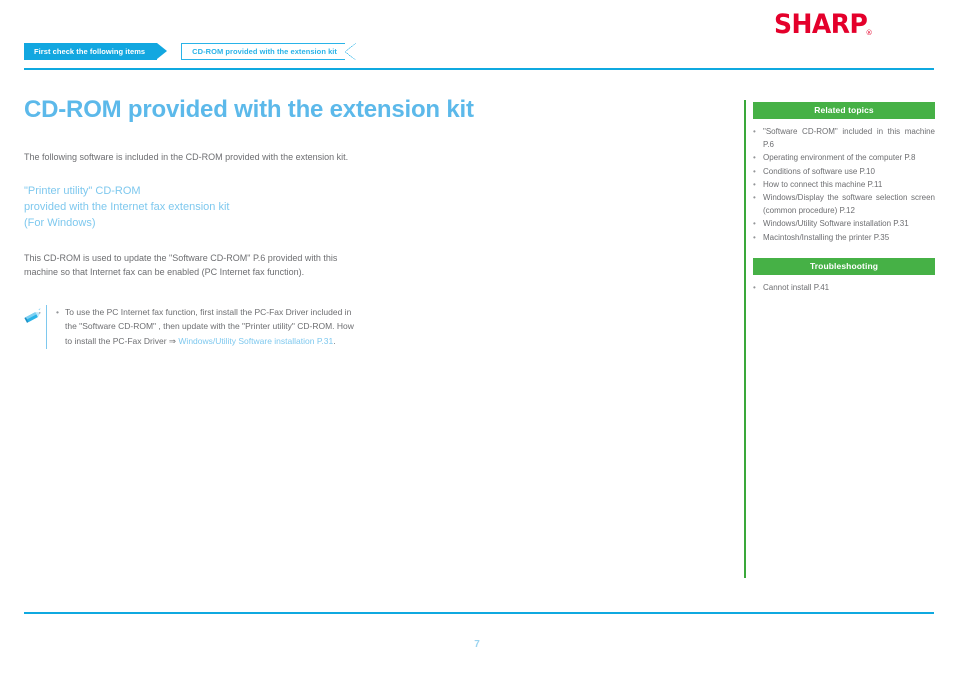 The width and height of the screenshot is (954, 675). Describe the element at coordinates (477, 644) in the screenshot. I see `page-number: 7` at that location.